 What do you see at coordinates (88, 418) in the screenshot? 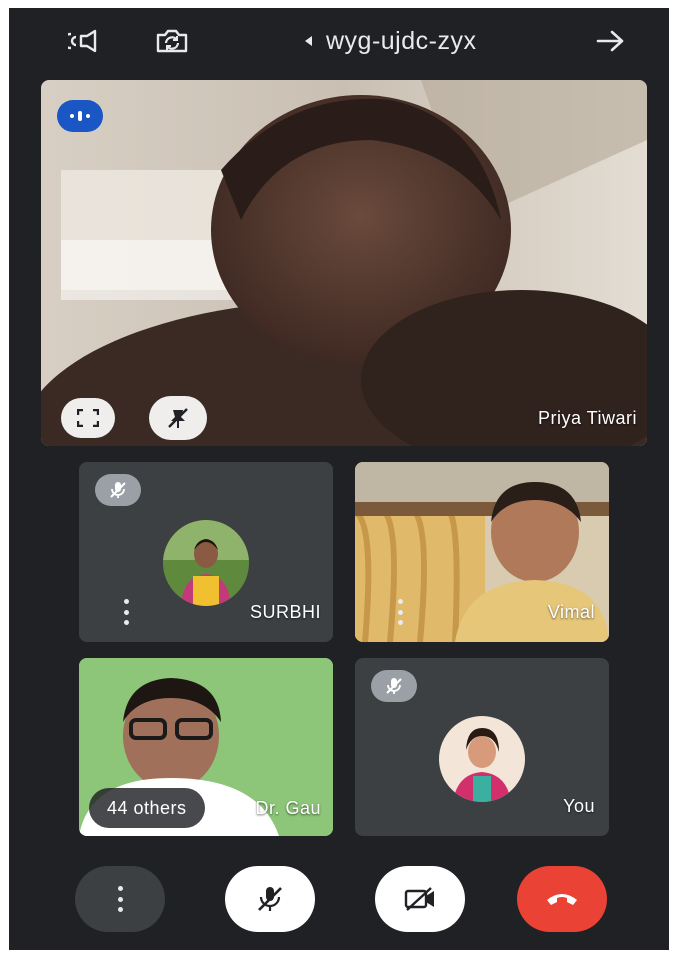
I see `fullscreen-icon` at bounding box center [88, 418].